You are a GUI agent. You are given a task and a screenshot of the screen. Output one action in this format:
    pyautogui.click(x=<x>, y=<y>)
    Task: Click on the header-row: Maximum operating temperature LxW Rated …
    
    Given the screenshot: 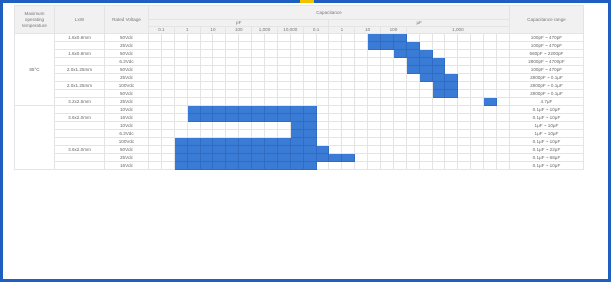 What is the action you would take?
    pyautogui.click(x=299, y=19)
    